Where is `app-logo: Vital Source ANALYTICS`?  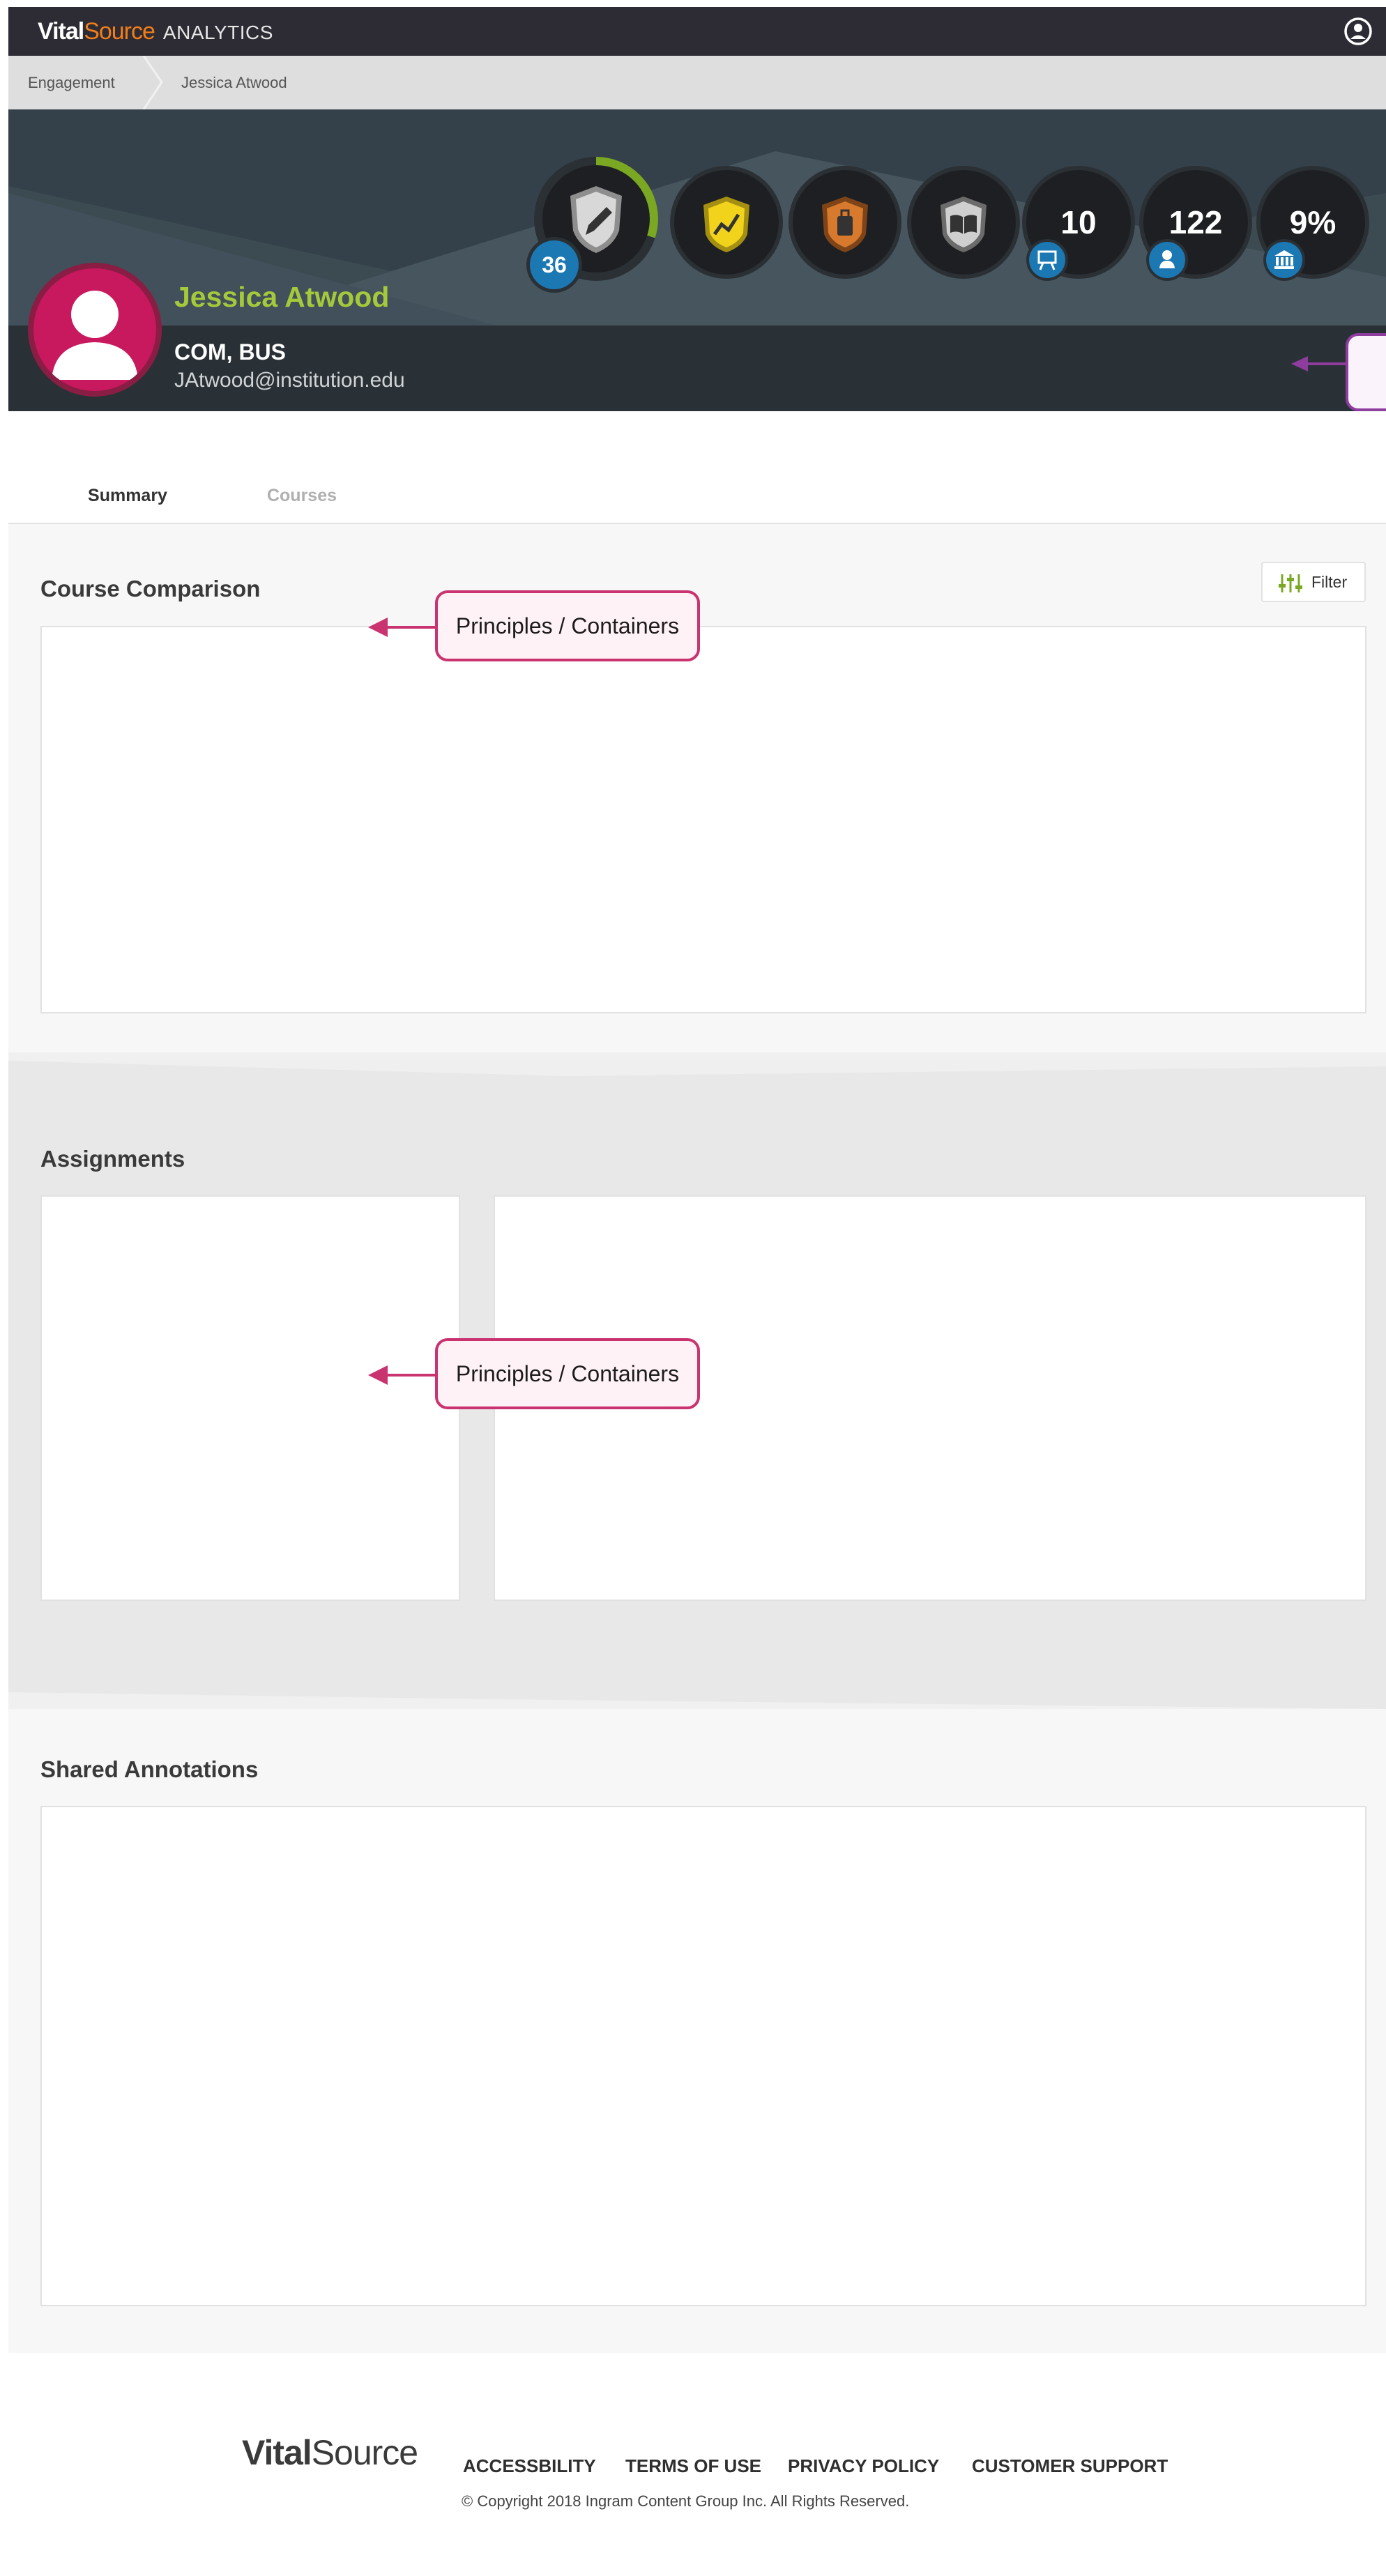
app-logo: Vital Source ANALYTICS is located at coordinates (155, 32).